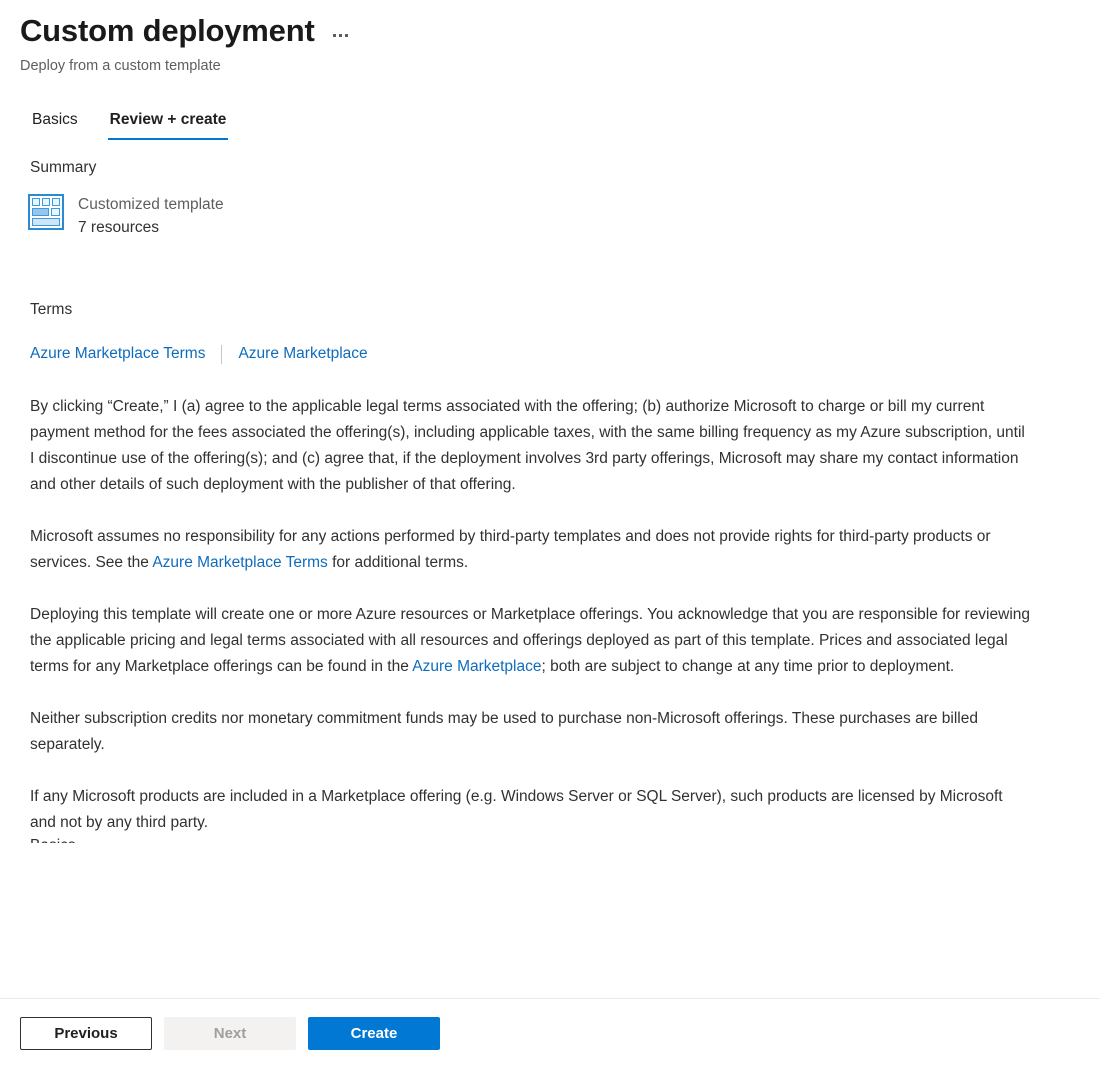 Image resolution: width=1100 pixels, height=1070 pixels. Describe the element at coordinates (550, 1034) in the screenshot. I see `wizard-footer: Previous Next Create` at that location.